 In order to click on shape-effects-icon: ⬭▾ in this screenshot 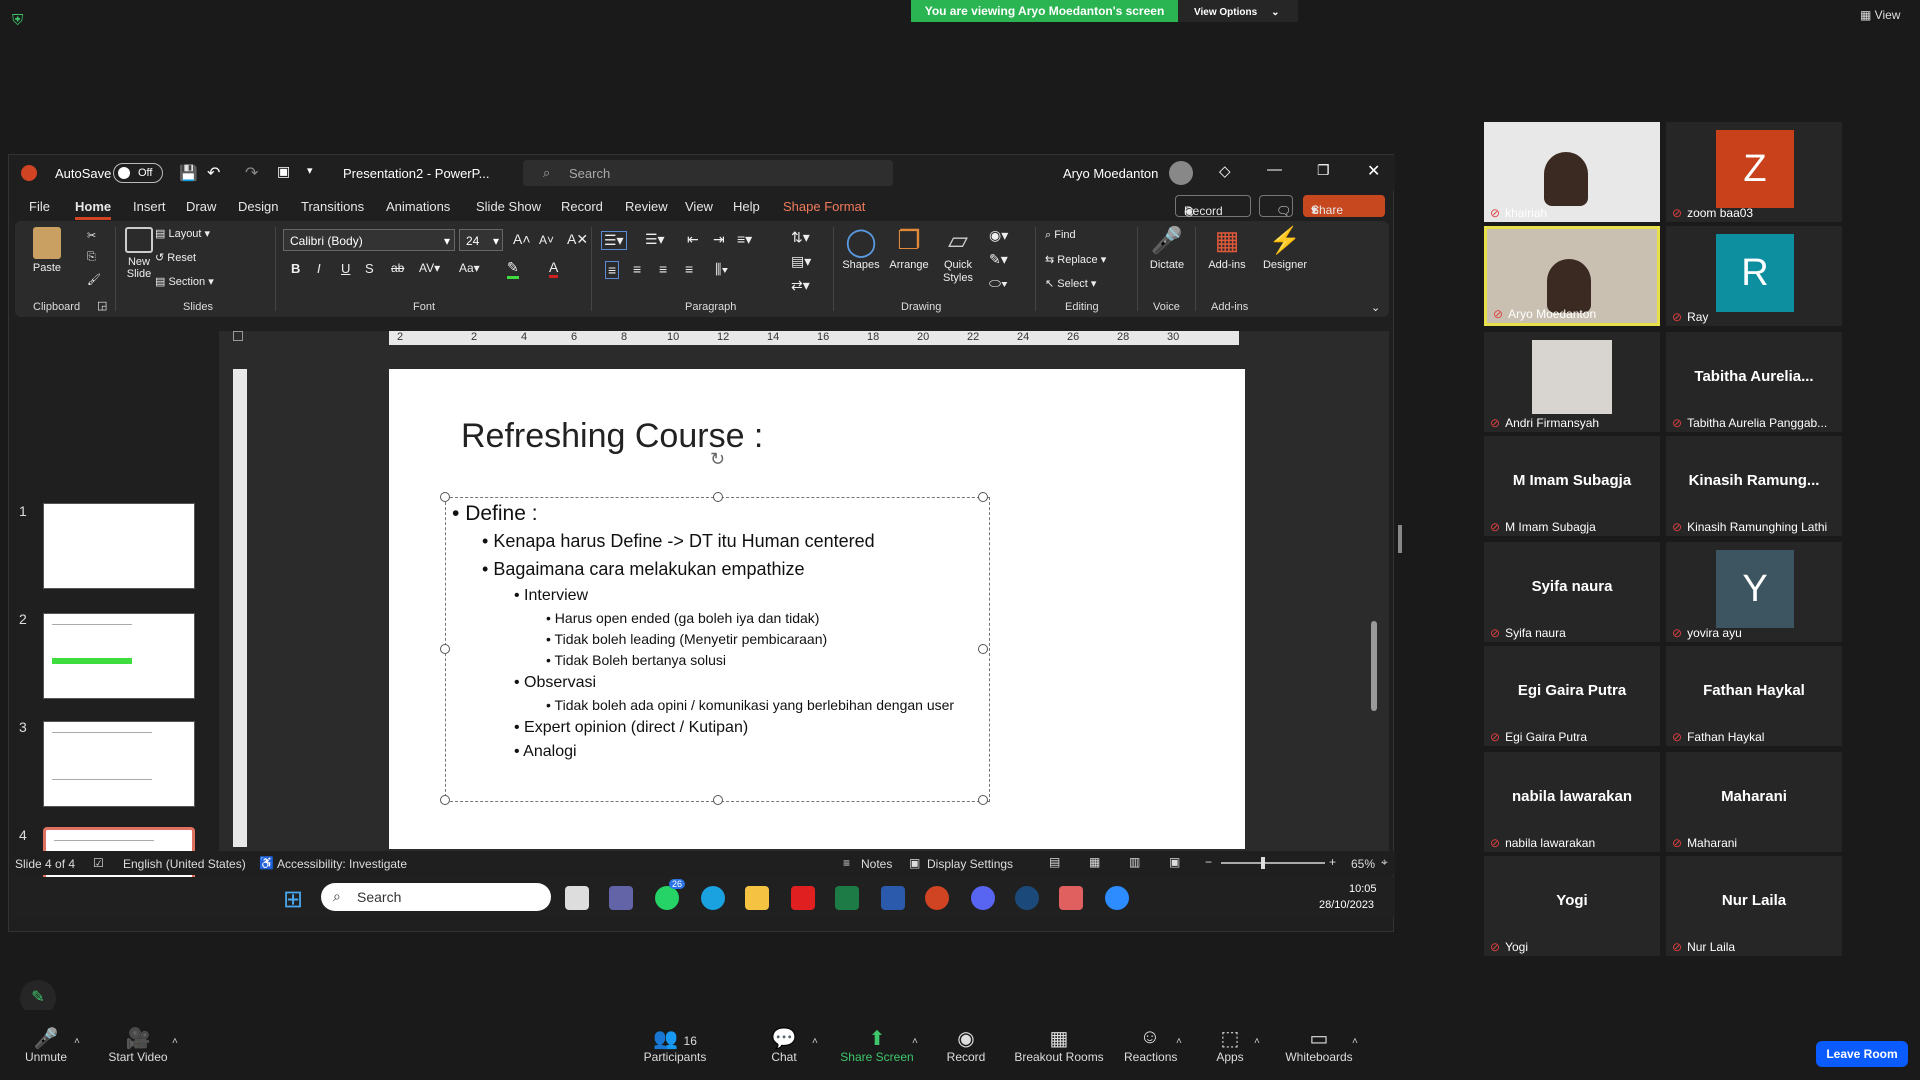, I will do `click(998, 283)`.